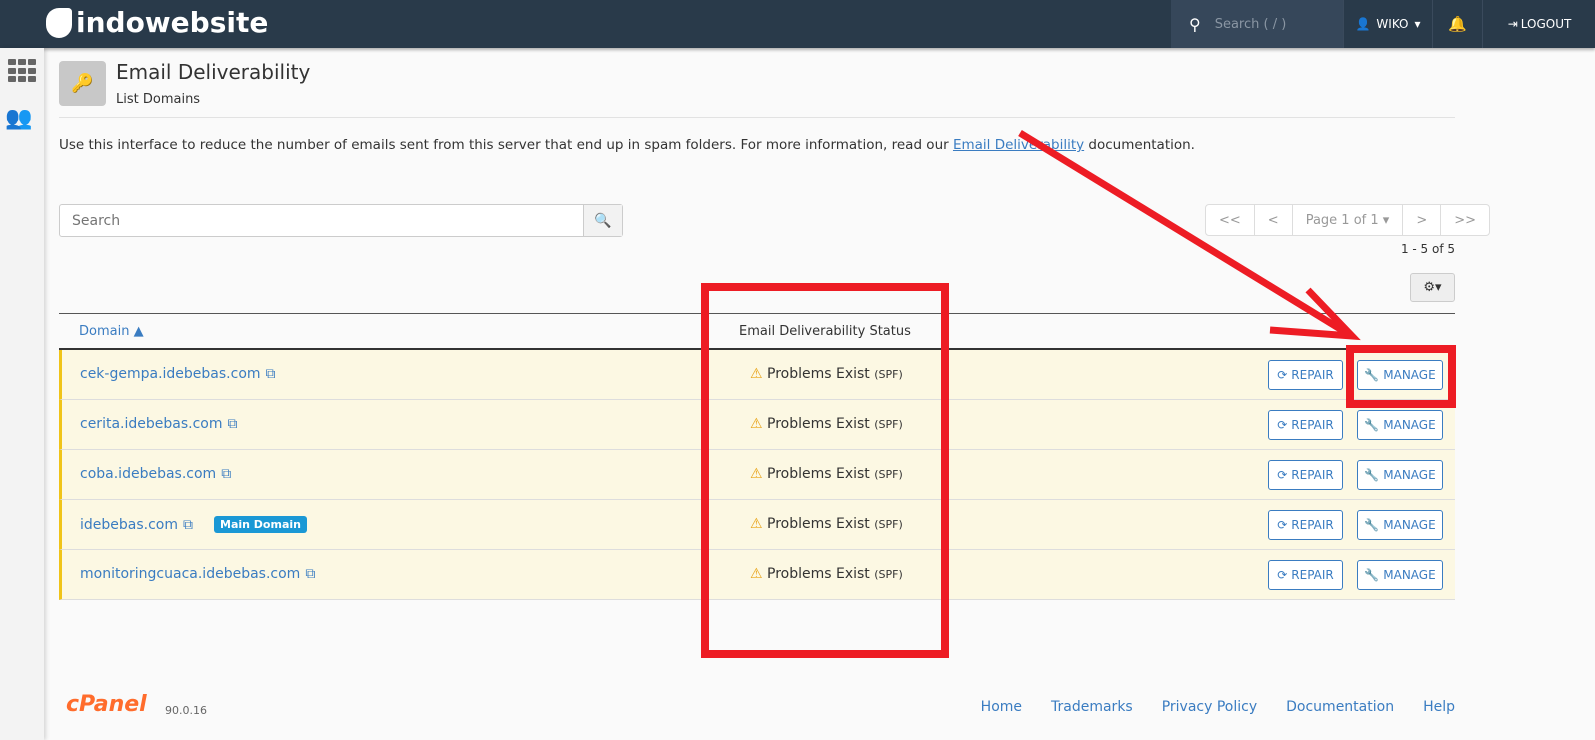 The width and height of the screenshot is (1595, 740). I want to click on email-key-icon: 🔑, so click(82, 83).